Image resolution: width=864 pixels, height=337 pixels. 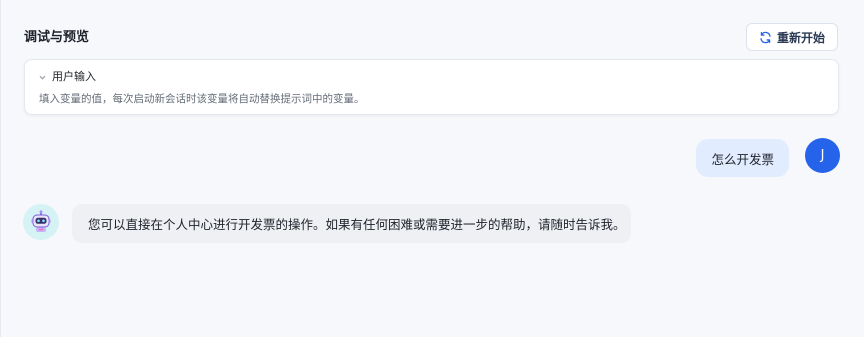 I want to click on variables-description: 填入变量的值，每次启动新会话时该变量将自动替换提示词中的变量。, so click(x=202, y=99).